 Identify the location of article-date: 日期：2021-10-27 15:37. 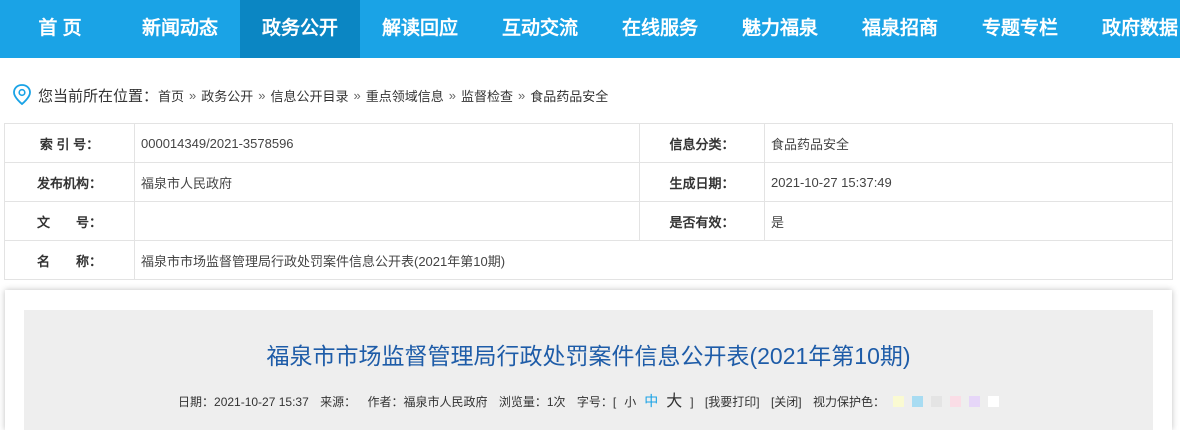
(243, 402).